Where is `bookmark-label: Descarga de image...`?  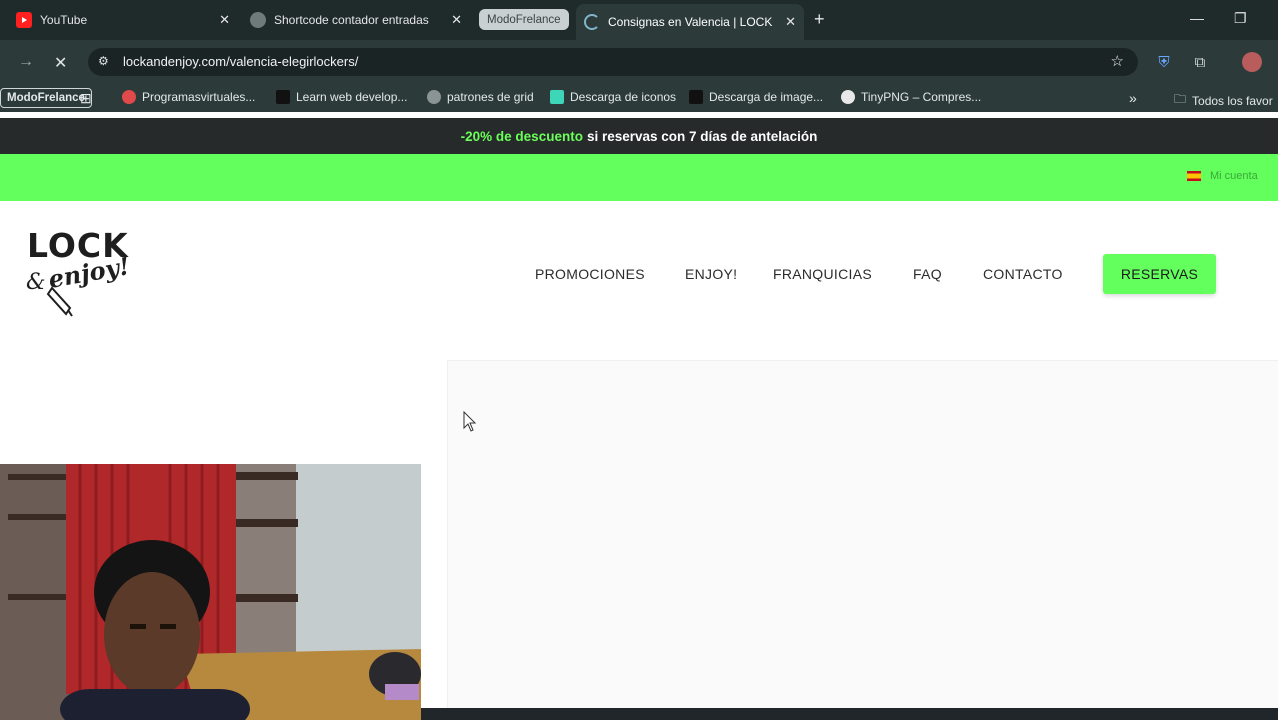 bookmark-label: Descarga de image... is located at coordinates (766, 97).